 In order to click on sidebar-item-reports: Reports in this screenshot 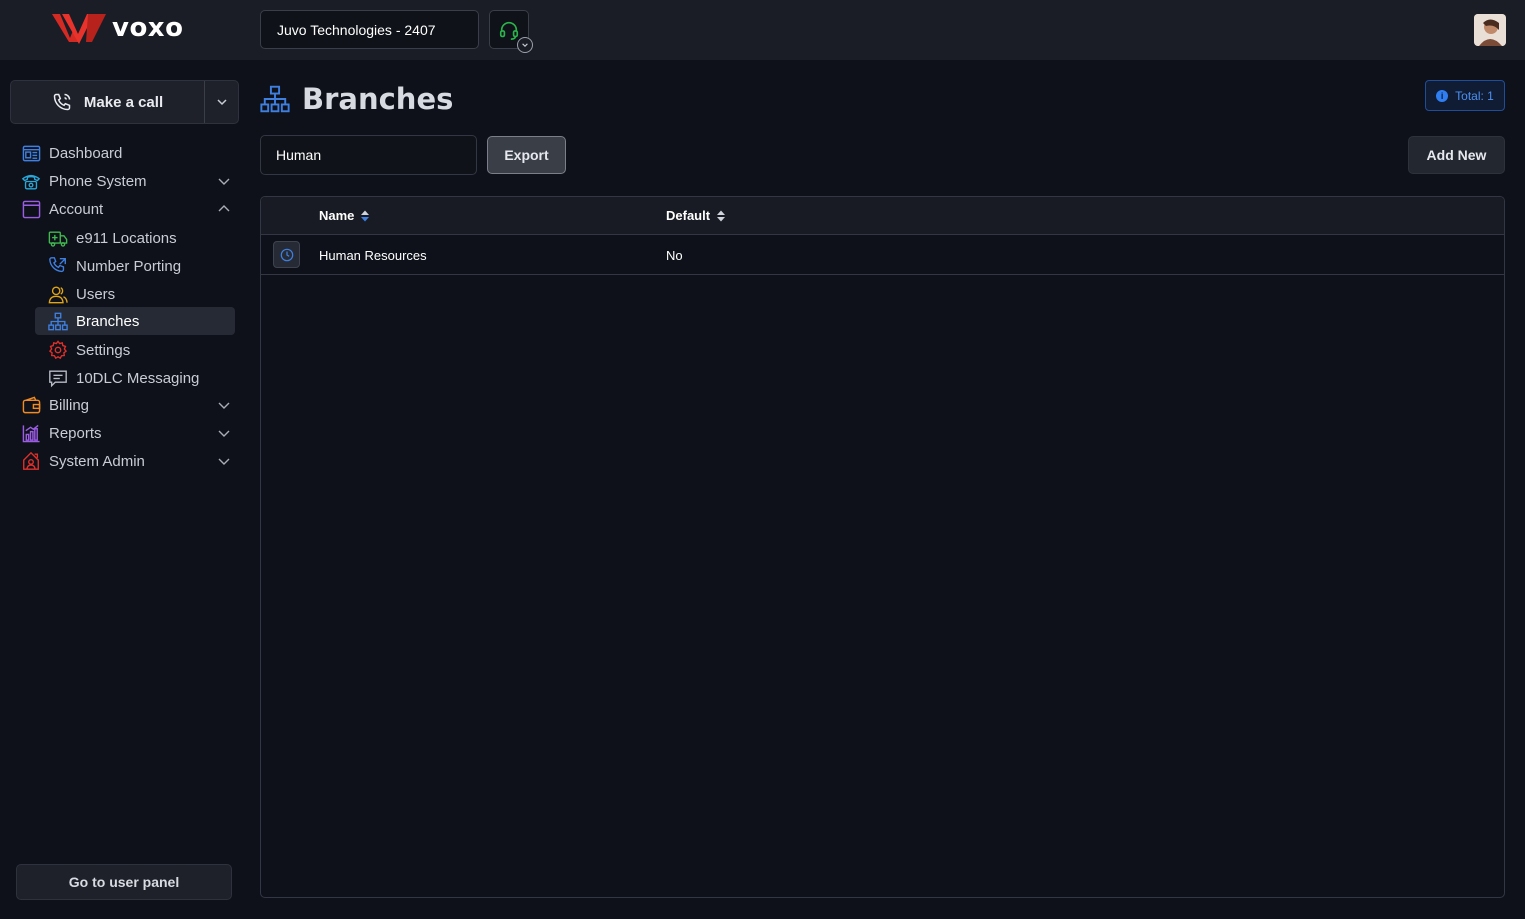, I will do `click(126, 433)`.